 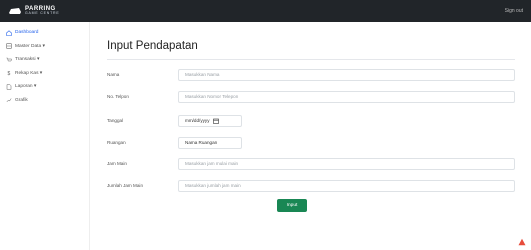 I want to click on sidebar-item-master-data: Master Data ▾, so click(x=44, y=47).